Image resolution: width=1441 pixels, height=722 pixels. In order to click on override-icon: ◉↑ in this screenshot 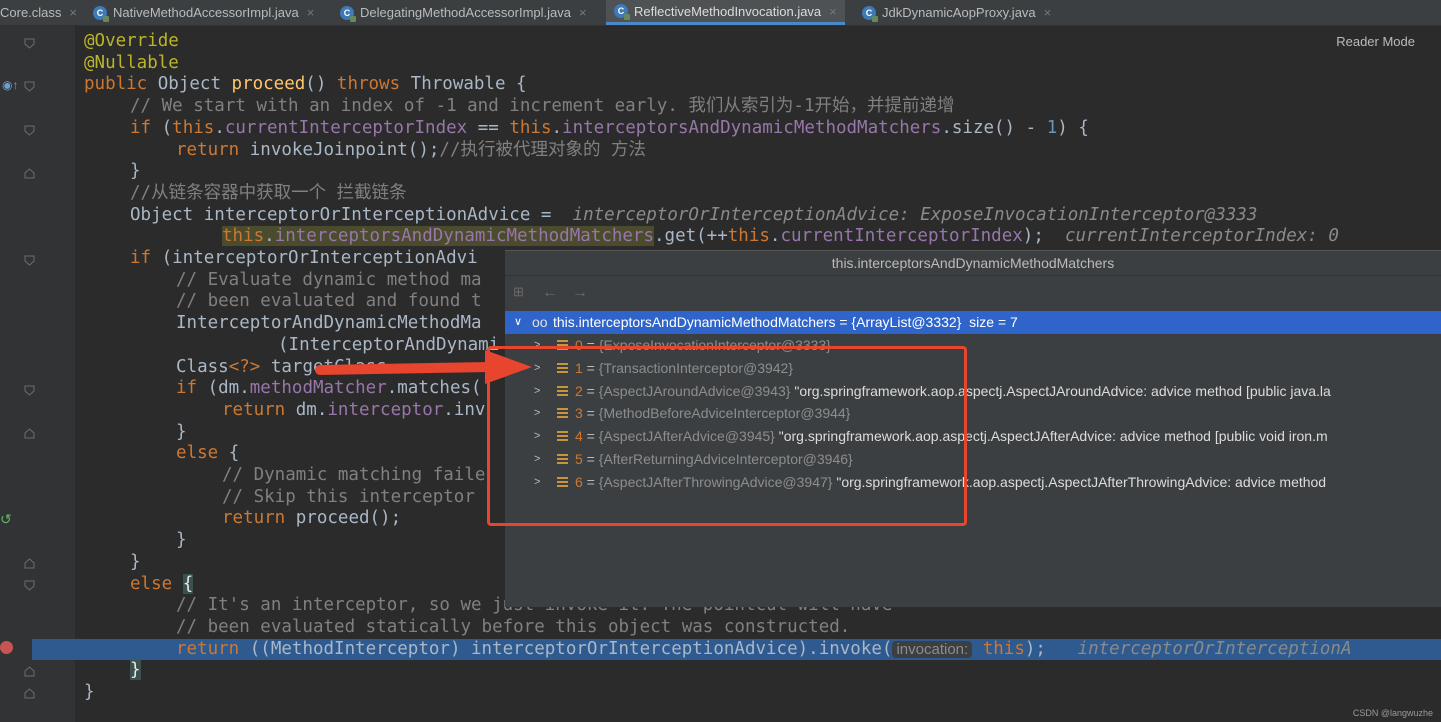, I will do `click(10, 85)`.